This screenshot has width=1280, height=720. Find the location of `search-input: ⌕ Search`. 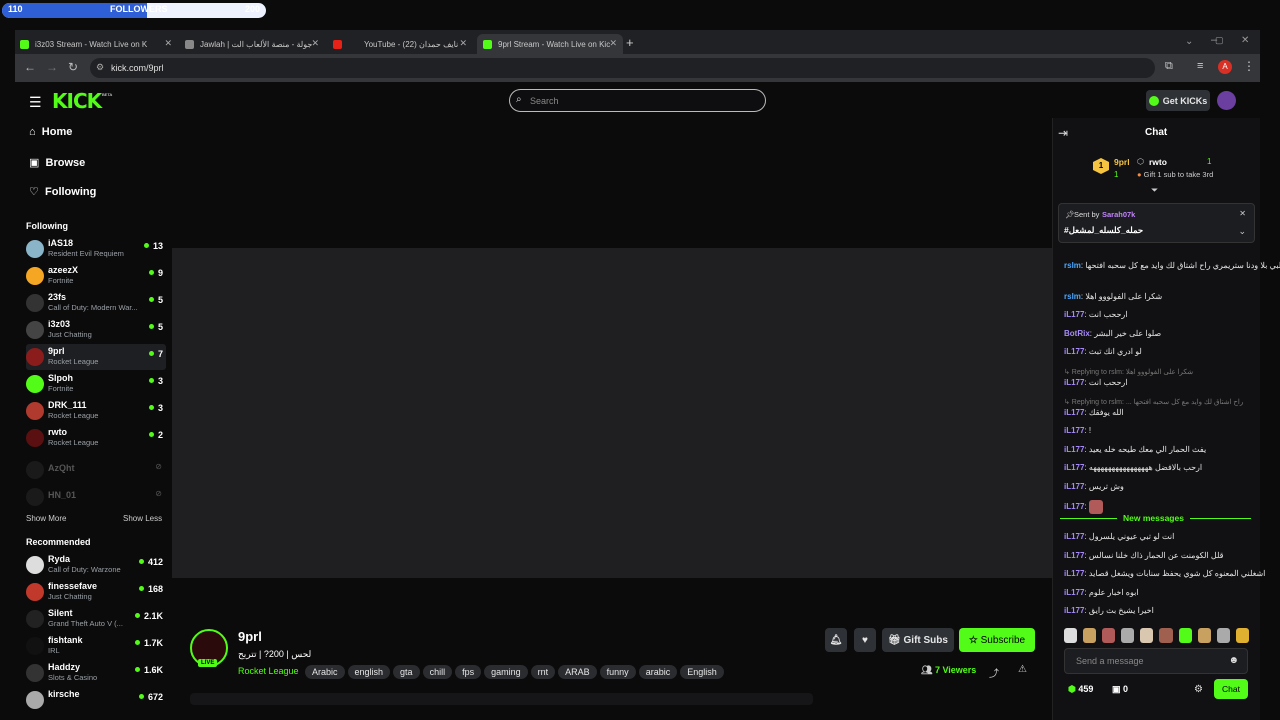

search-input: ⌕ Search is located at coordinates (637, 100).